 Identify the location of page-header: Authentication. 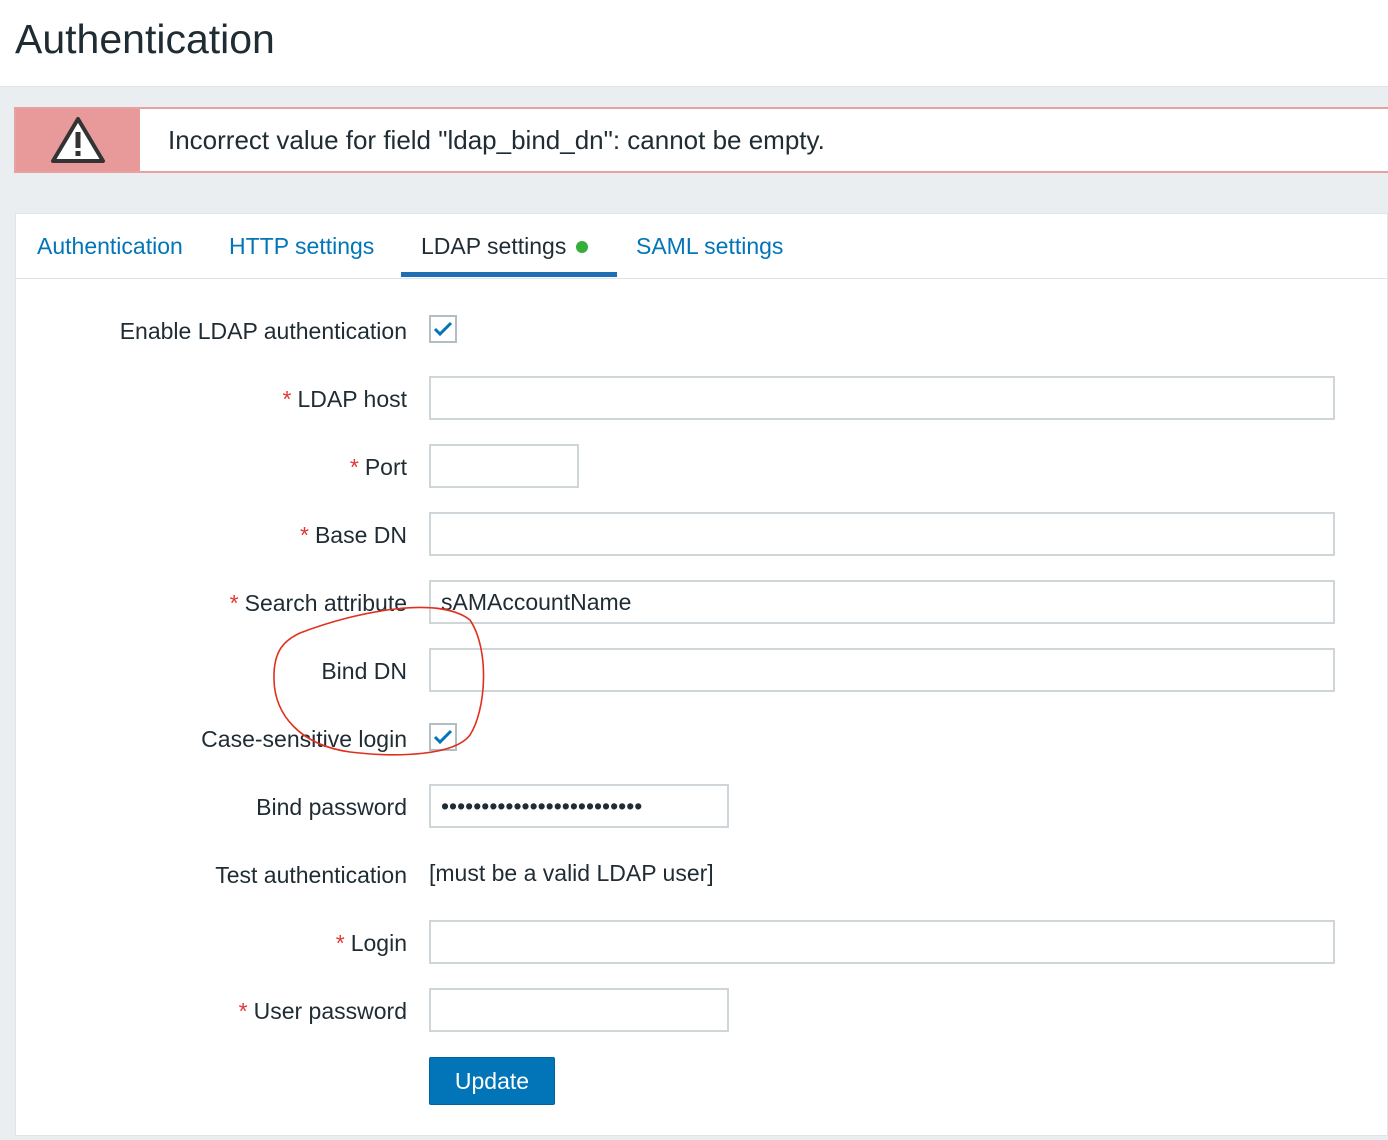
(694, 43).